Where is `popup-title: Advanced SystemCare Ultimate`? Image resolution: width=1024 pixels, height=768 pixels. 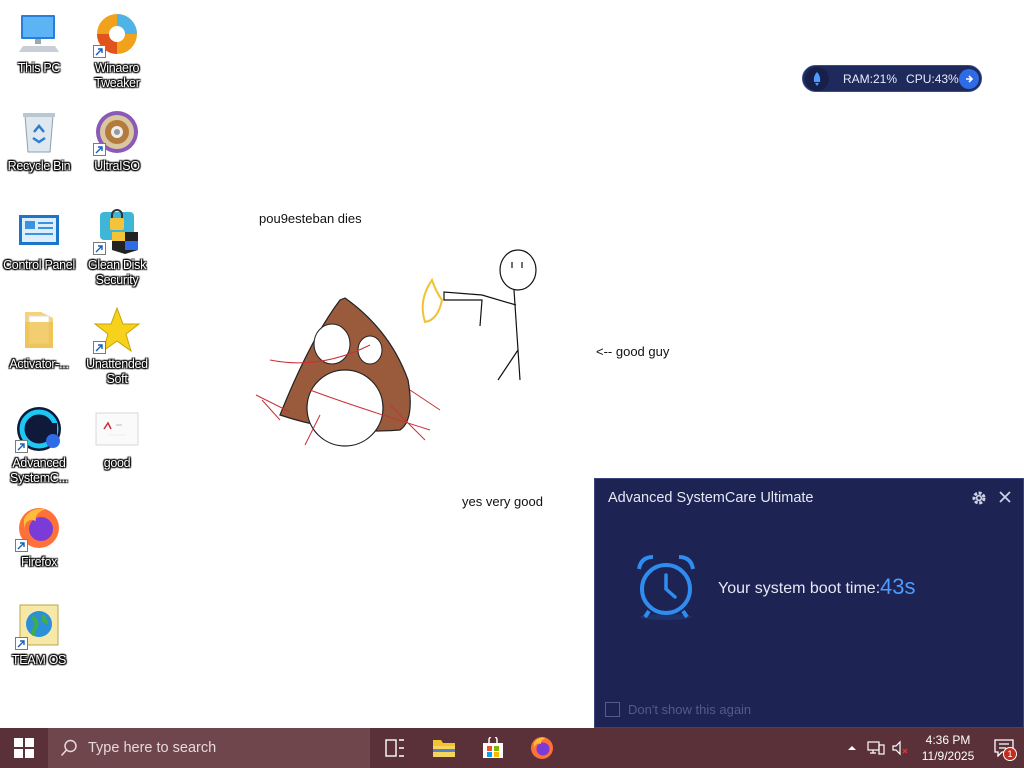
popup-title: Advanced SystemCare Ultimate is located at coordinates (711, 498).